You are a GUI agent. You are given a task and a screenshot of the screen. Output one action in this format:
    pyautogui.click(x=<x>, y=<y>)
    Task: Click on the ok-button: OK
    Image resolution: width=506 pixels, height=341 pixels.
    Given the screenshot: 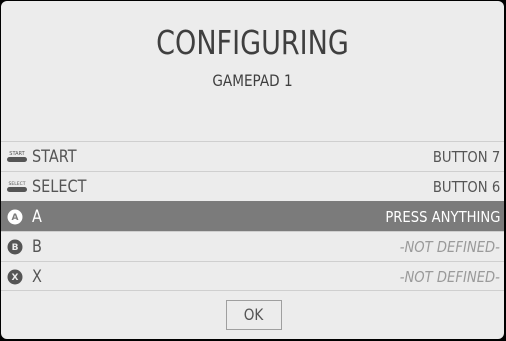 What is the action you would take?
    pyautogui.click(x=254, y=315)
    